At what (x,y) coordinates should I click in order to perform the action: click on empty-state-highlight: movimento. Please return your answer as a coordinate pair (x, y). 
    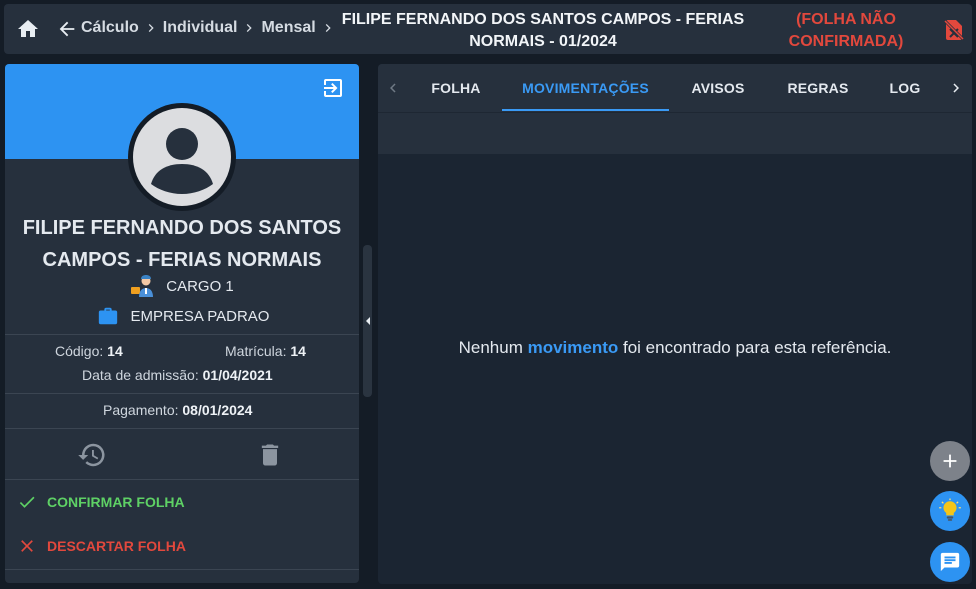
    Looking at the image, I should click on (573, 347).